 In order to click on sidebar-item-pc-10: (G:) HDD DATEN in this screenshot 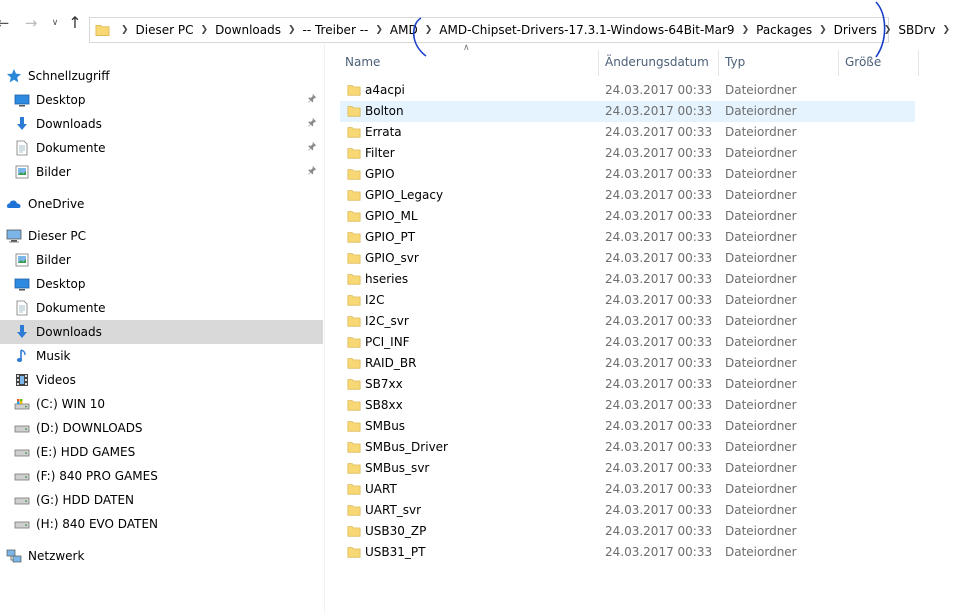, I will do `click(161, 500)`.